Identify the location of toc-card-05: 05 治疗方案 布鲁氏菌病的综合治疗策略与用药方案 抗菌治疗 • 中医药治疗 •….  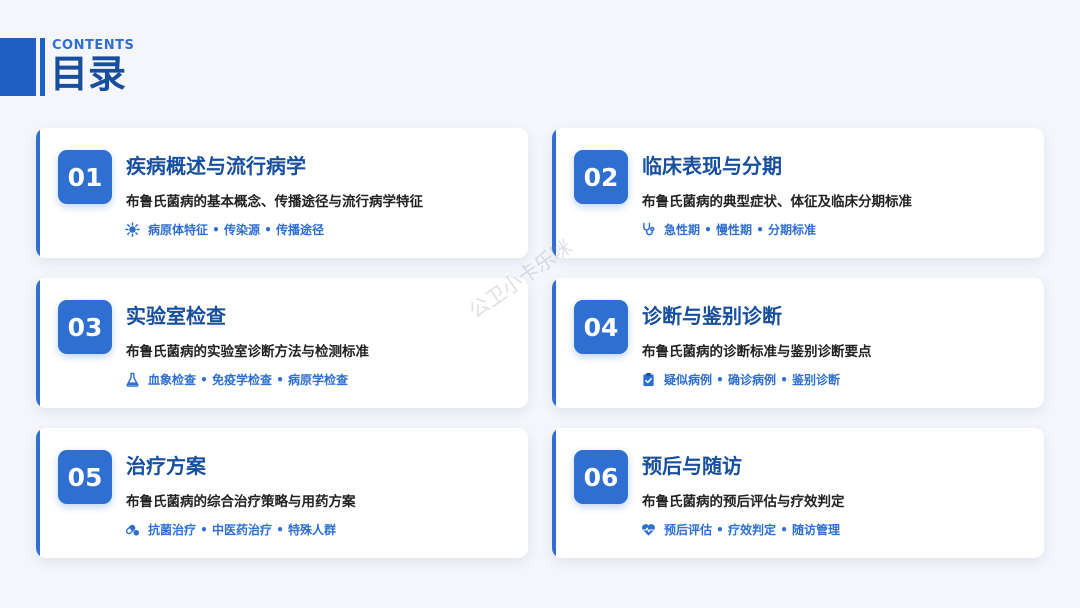
(282, 493).